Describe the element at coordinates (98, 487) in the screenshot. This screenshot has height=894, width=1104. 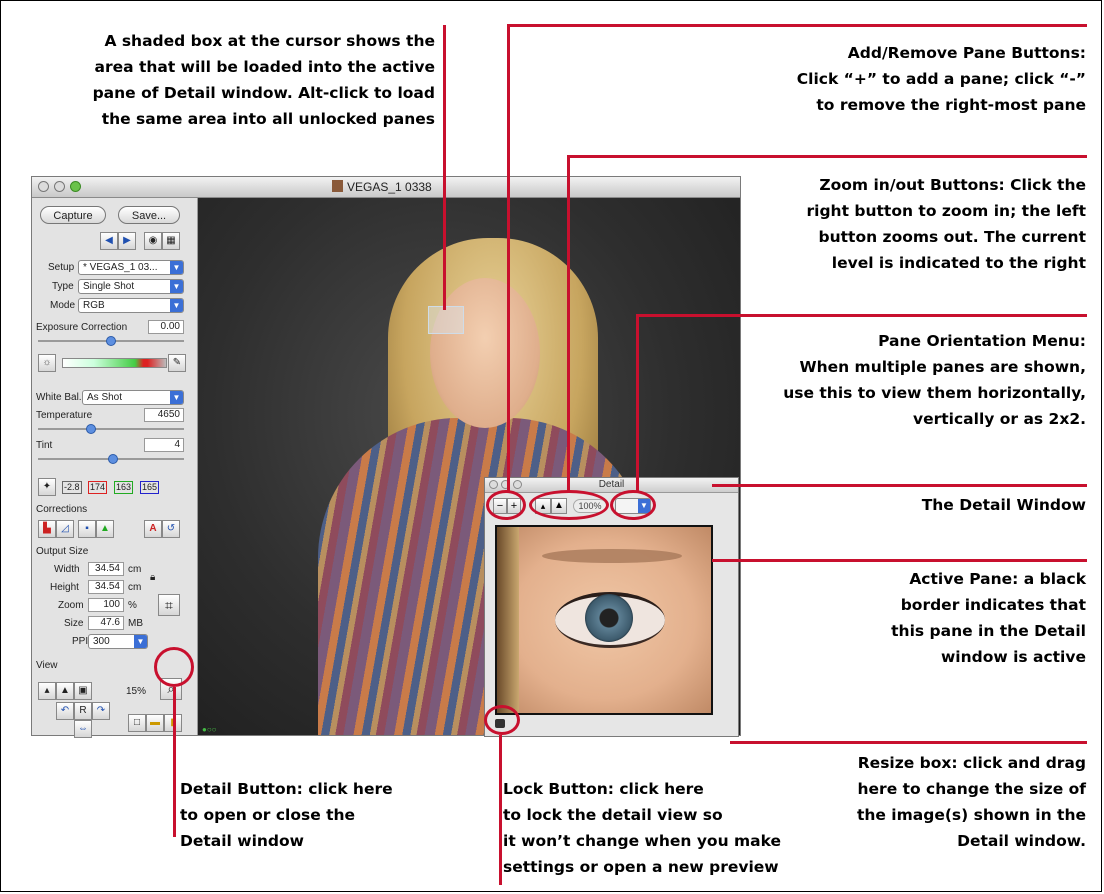
I see `readout-red: 174` at that location.